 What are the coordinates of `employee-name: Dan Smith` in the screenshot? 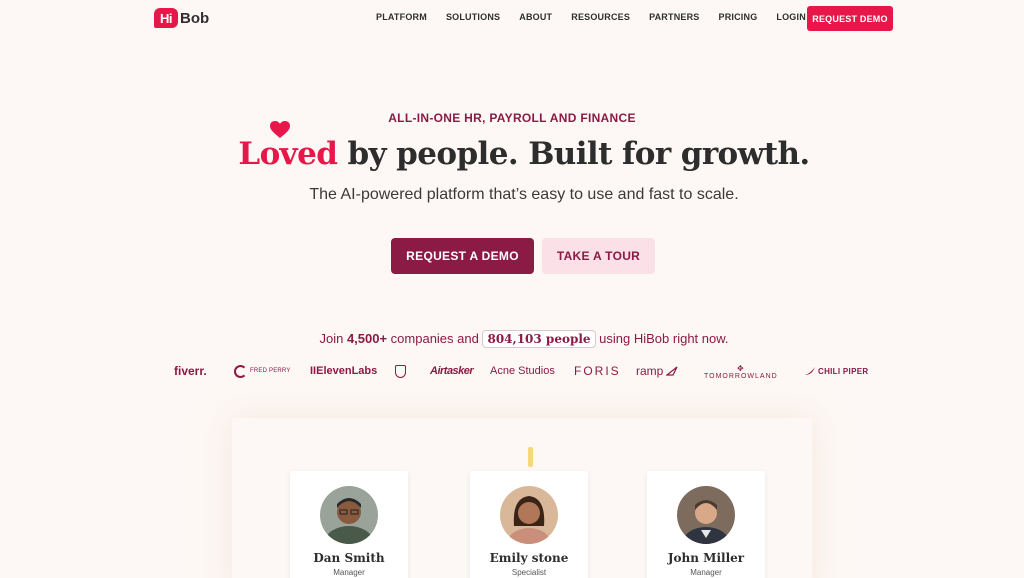 It's located at (349, 558).